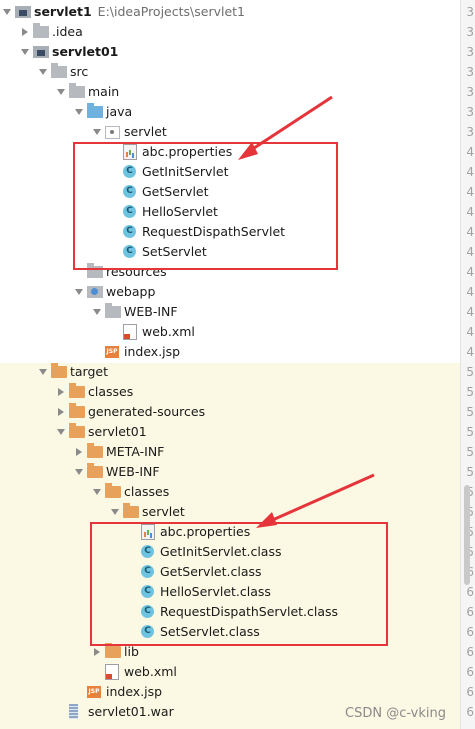 Image resolution: width=475 pixels, height=729 pixels. What do you see at coordinates (285, 127) in the screenshot?
I see `arrow-to-source-properties` at bounding box center [285, 127].